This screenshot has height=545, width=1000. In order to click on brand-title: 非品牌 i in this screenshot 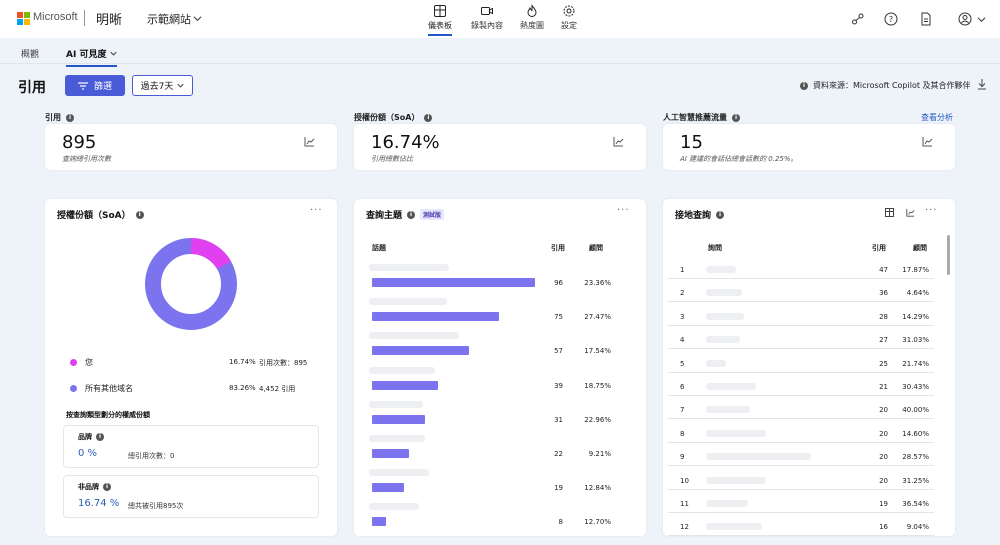, I will do `click(94, 487)`.